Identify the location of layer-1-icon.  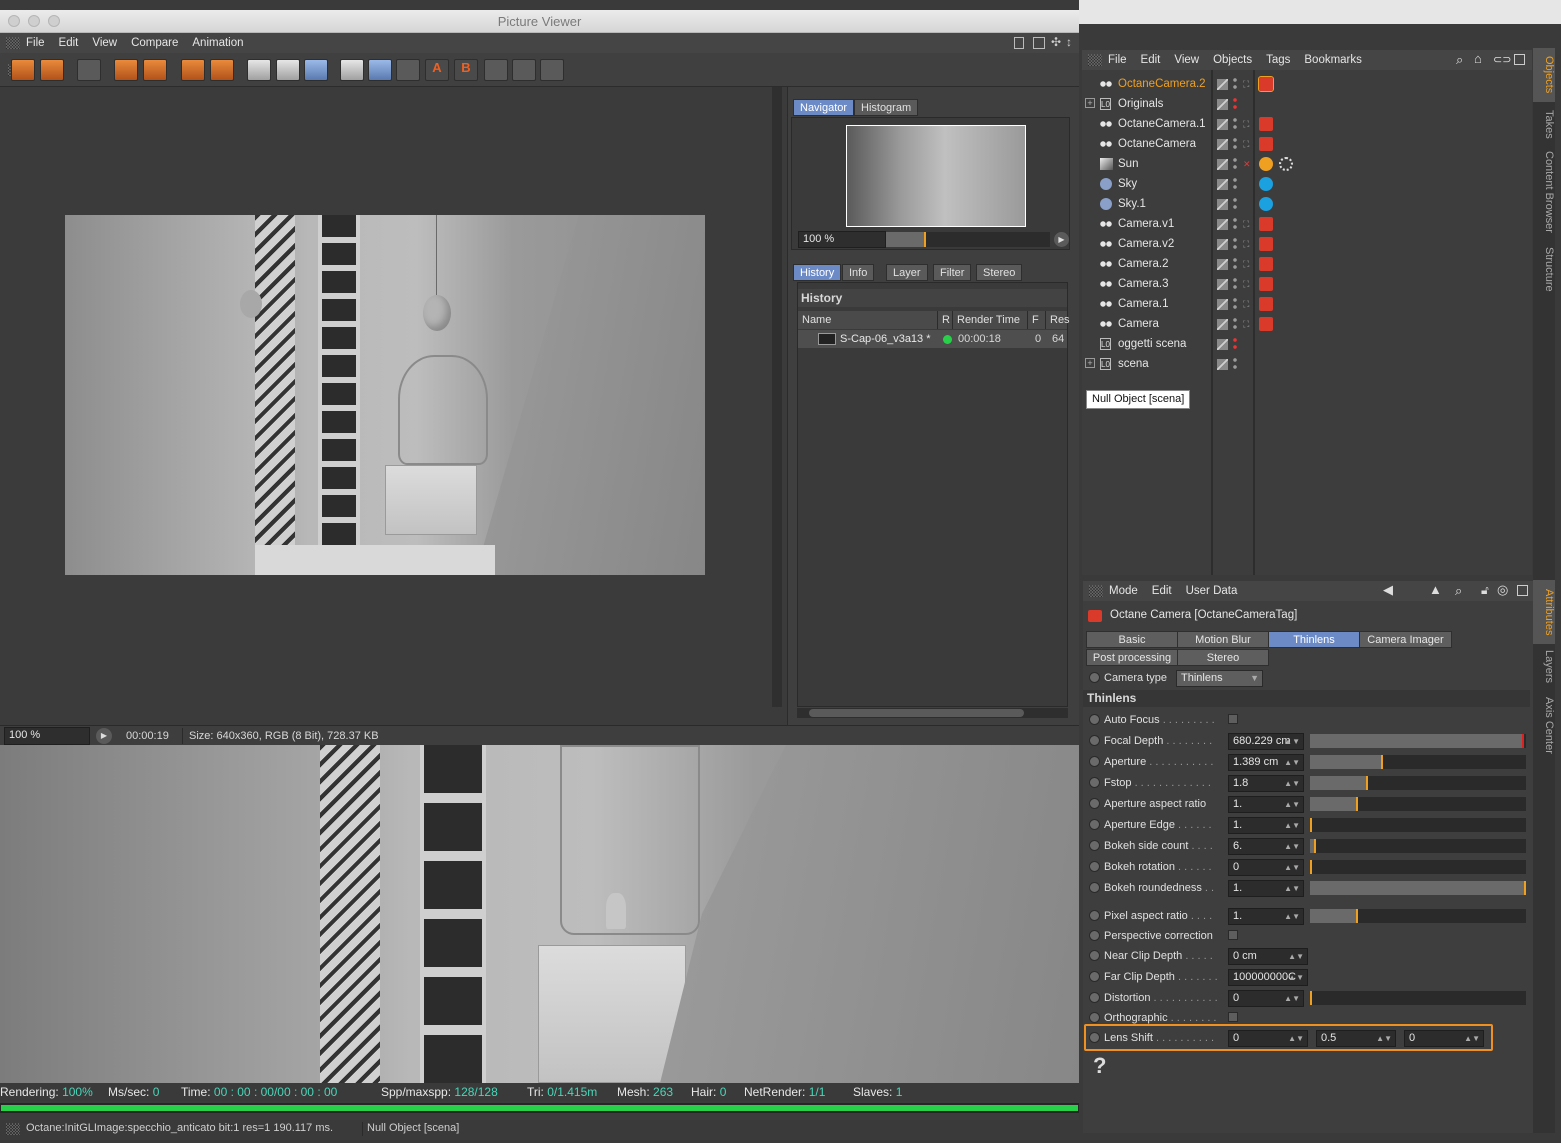
(496, 70).